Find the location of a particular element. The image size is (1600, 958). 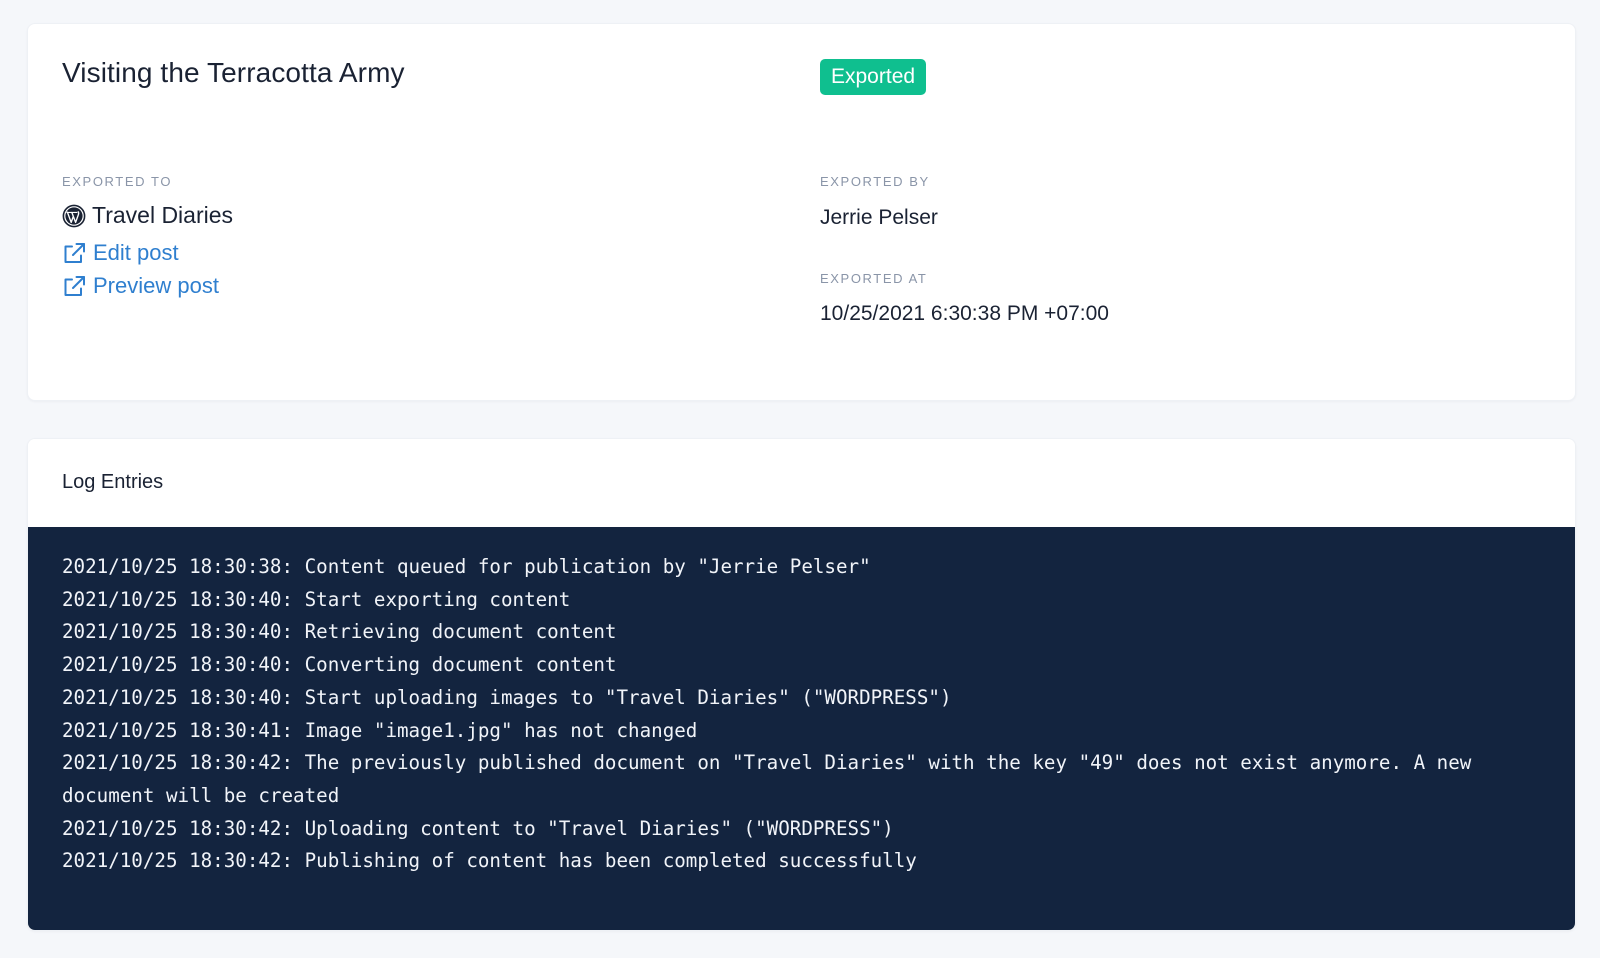

log-header: Log Entries is located at coordinates (801, 483).